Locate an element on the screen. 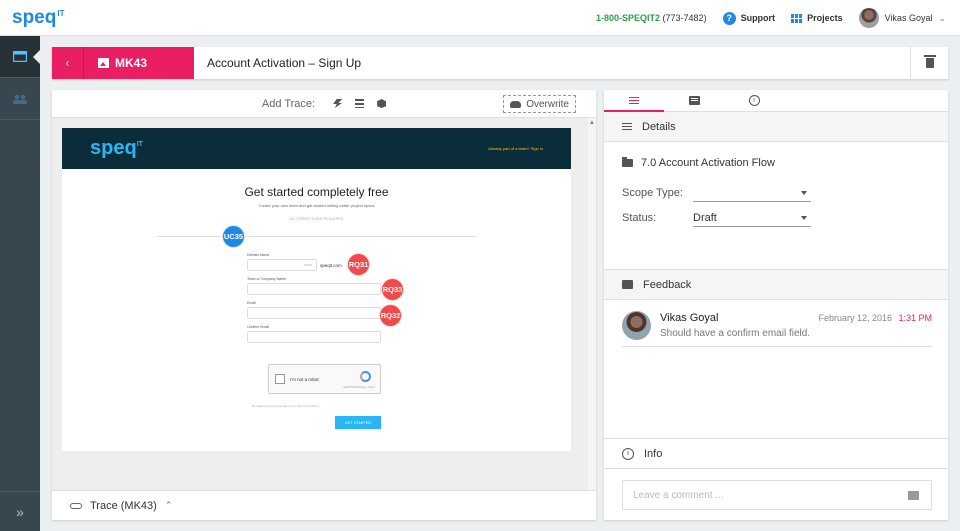  link-icon is located at coordinates (76, 505).